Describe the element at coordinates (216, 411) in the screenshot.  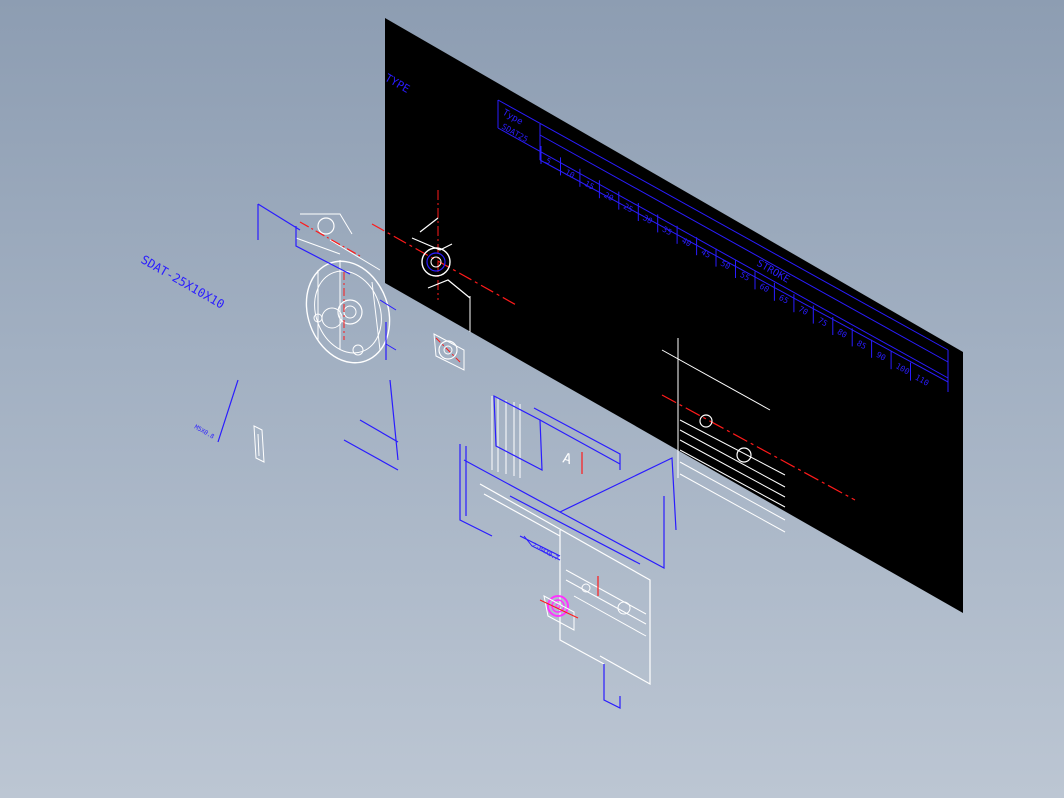
I see `leader-note: M5X0.8` at that location.